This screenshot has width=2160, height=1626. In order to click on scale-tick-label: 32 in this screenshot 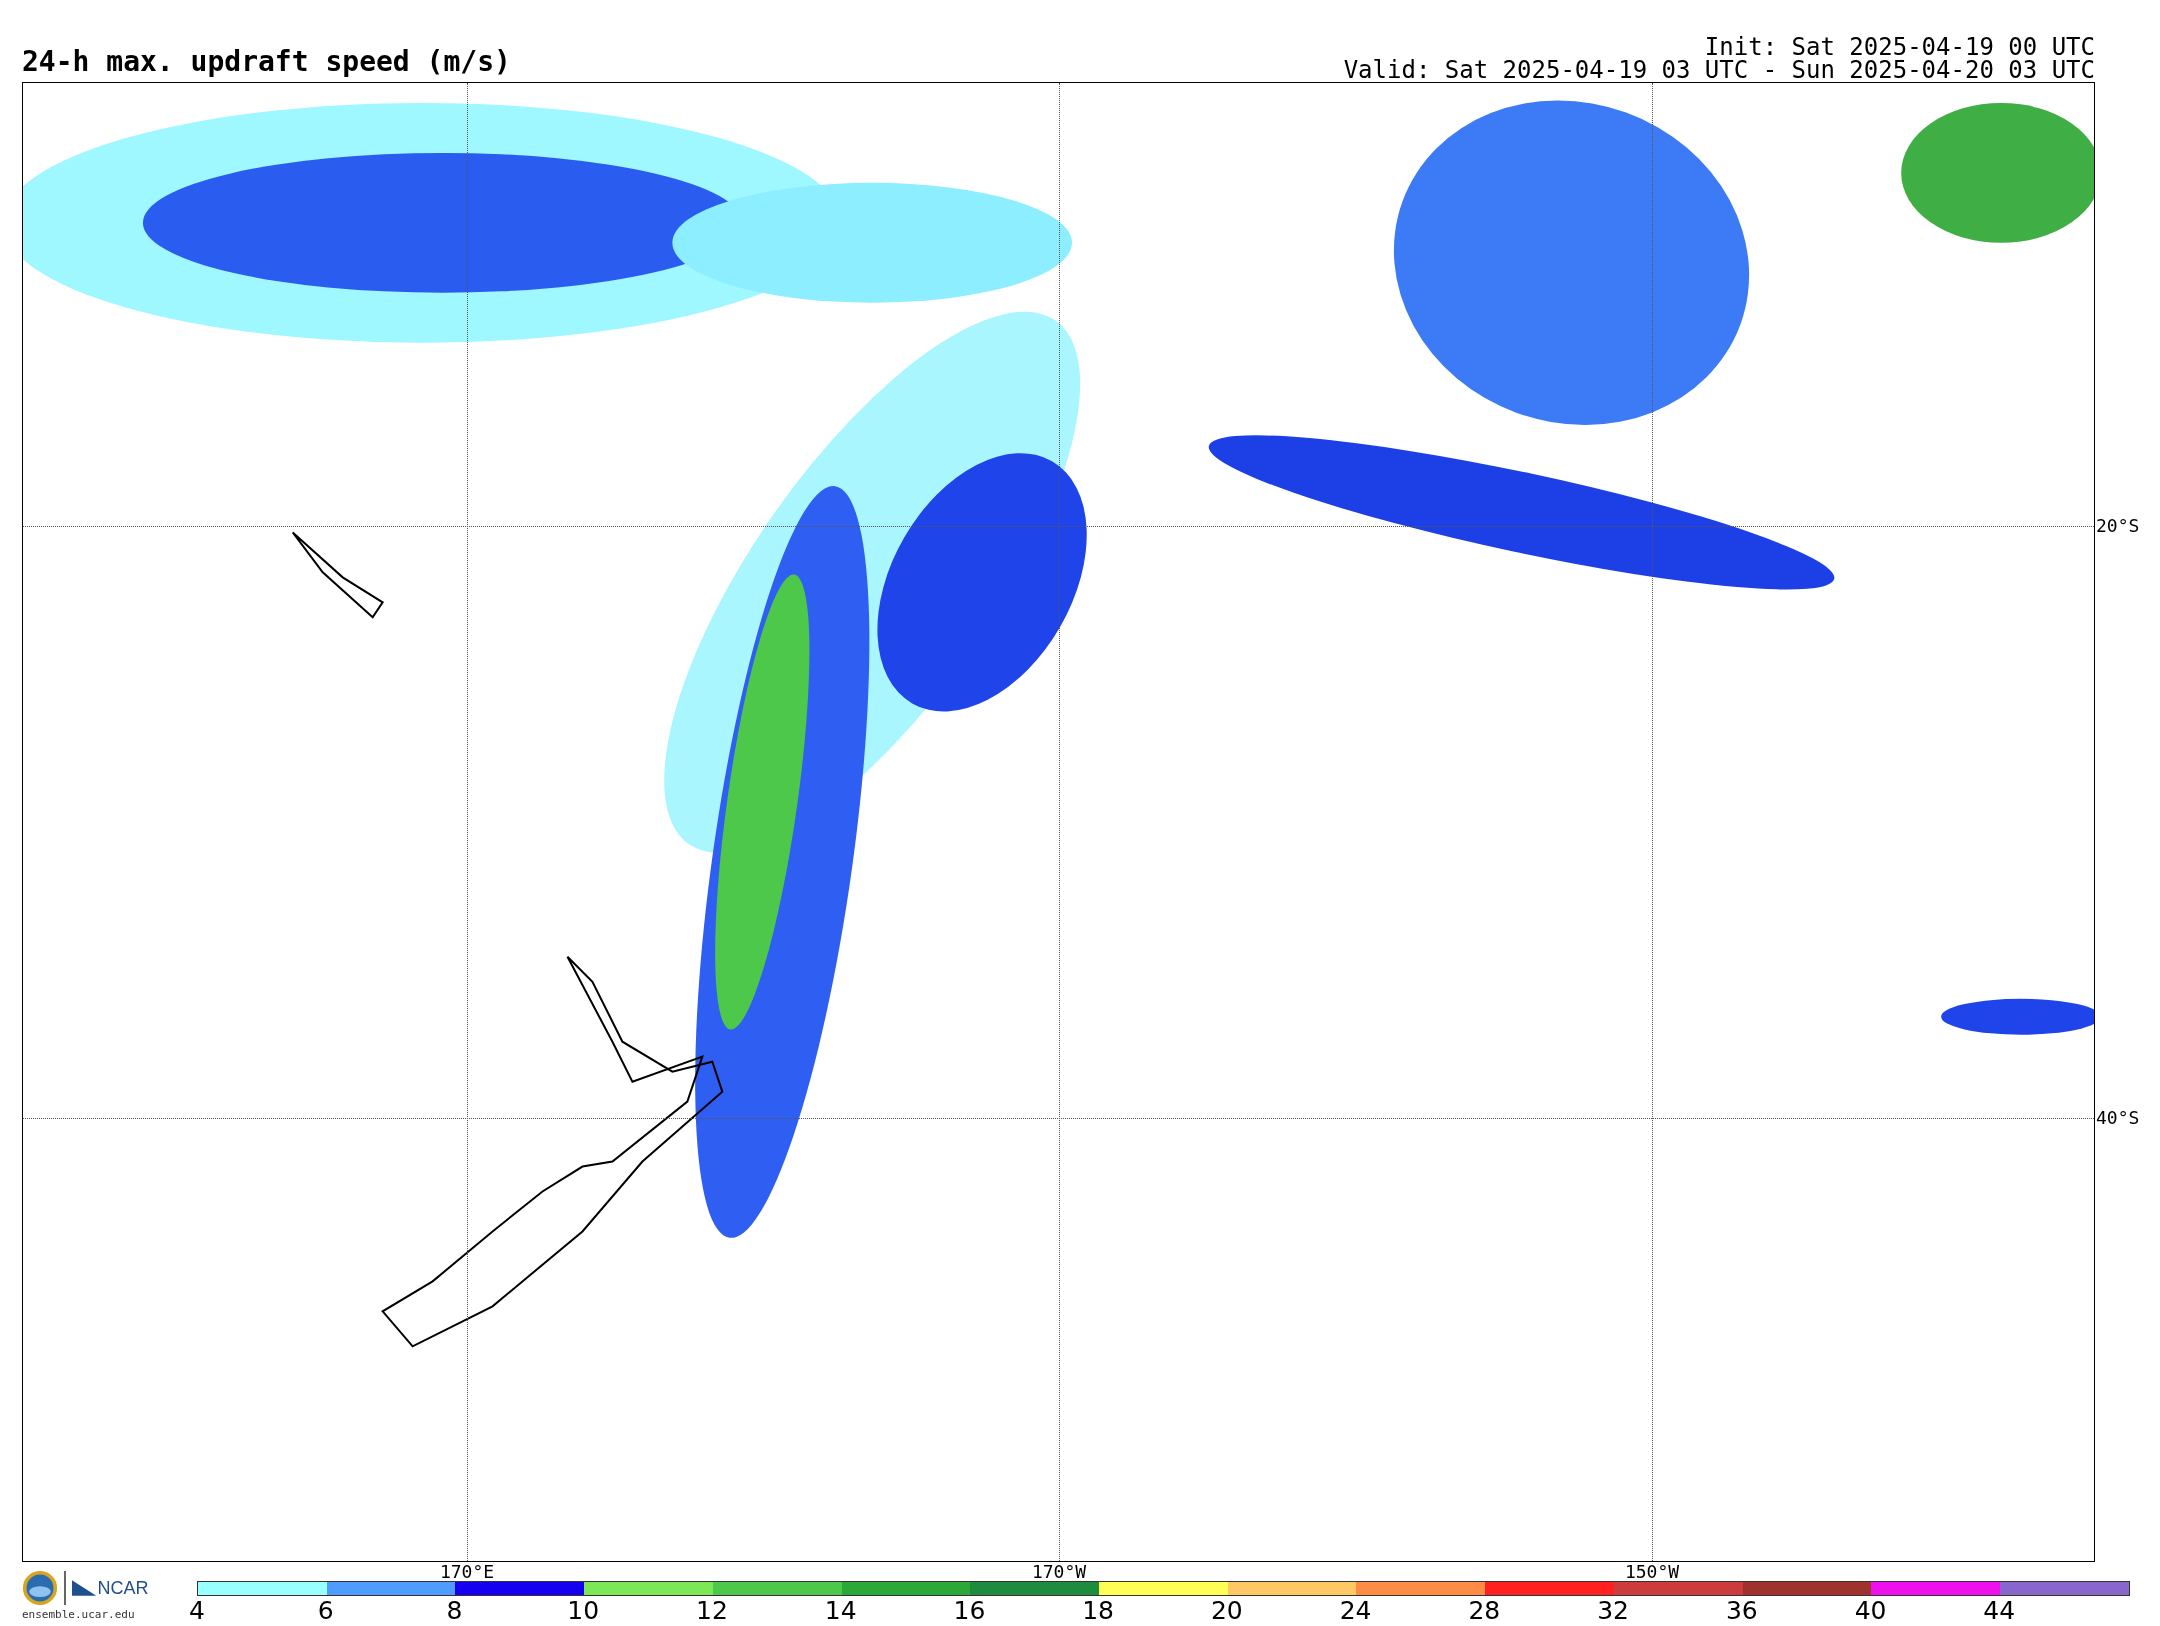, I will do `click(1613, 1611)`.